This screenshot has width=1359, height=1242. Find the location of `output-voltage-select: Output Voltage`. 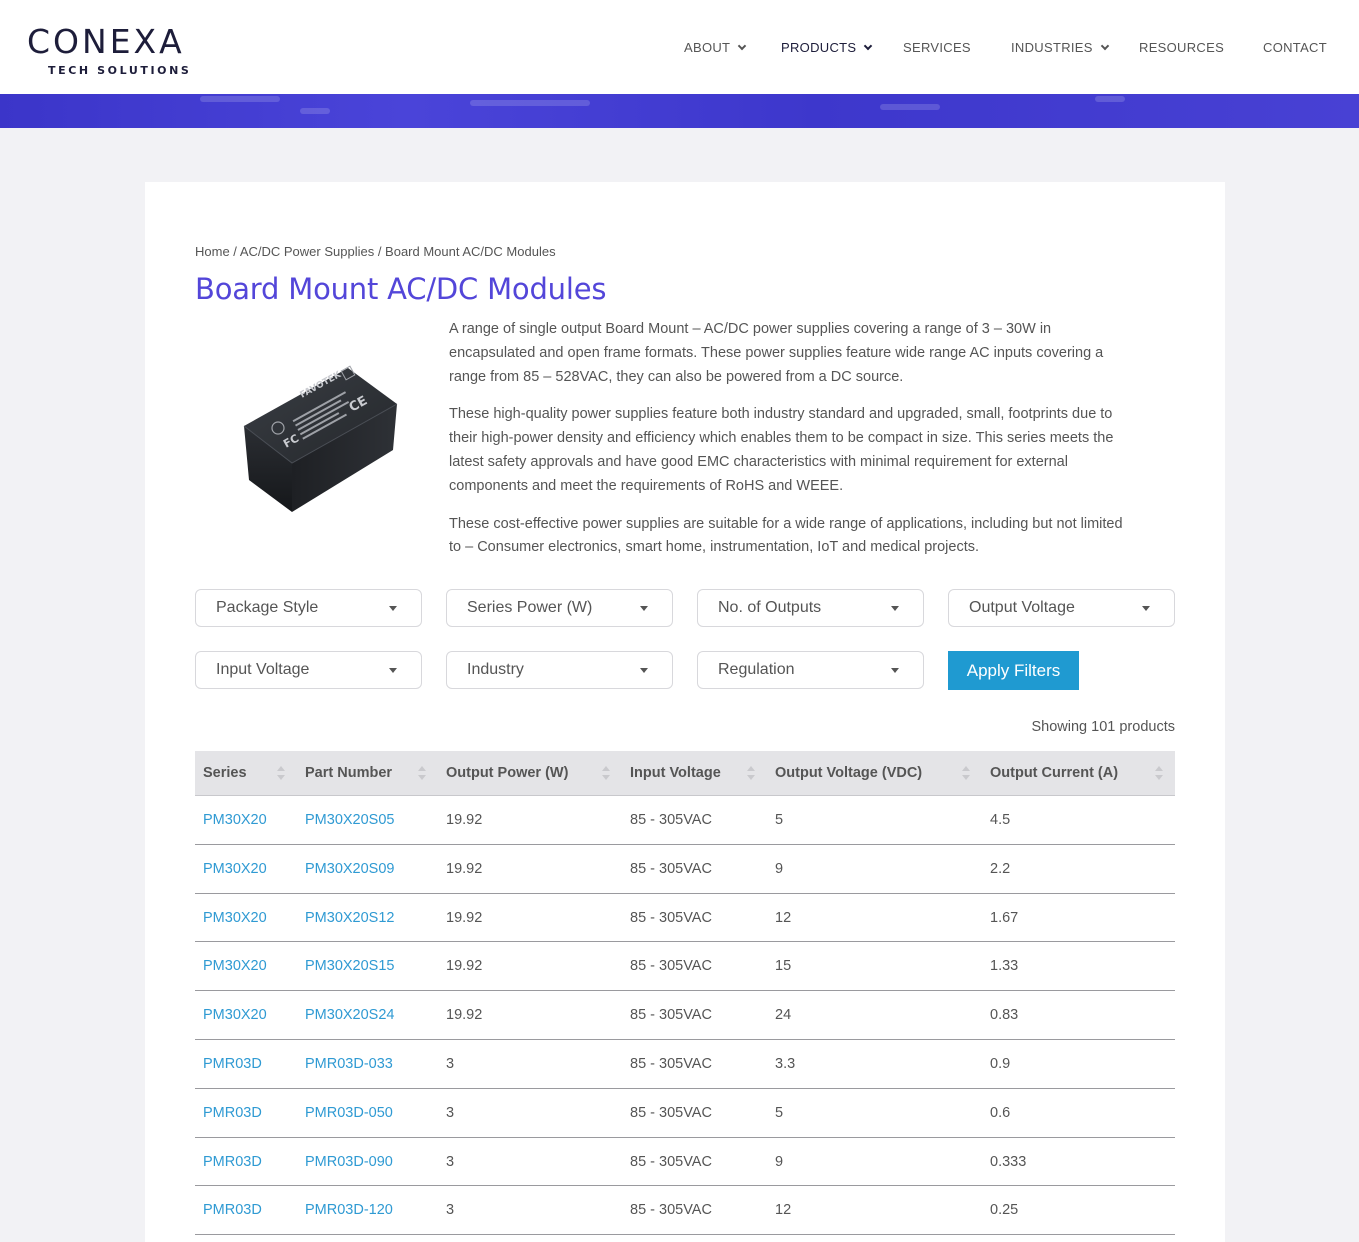

output-voltage-select: Output Voltage is located at coordinates (1061, 608).